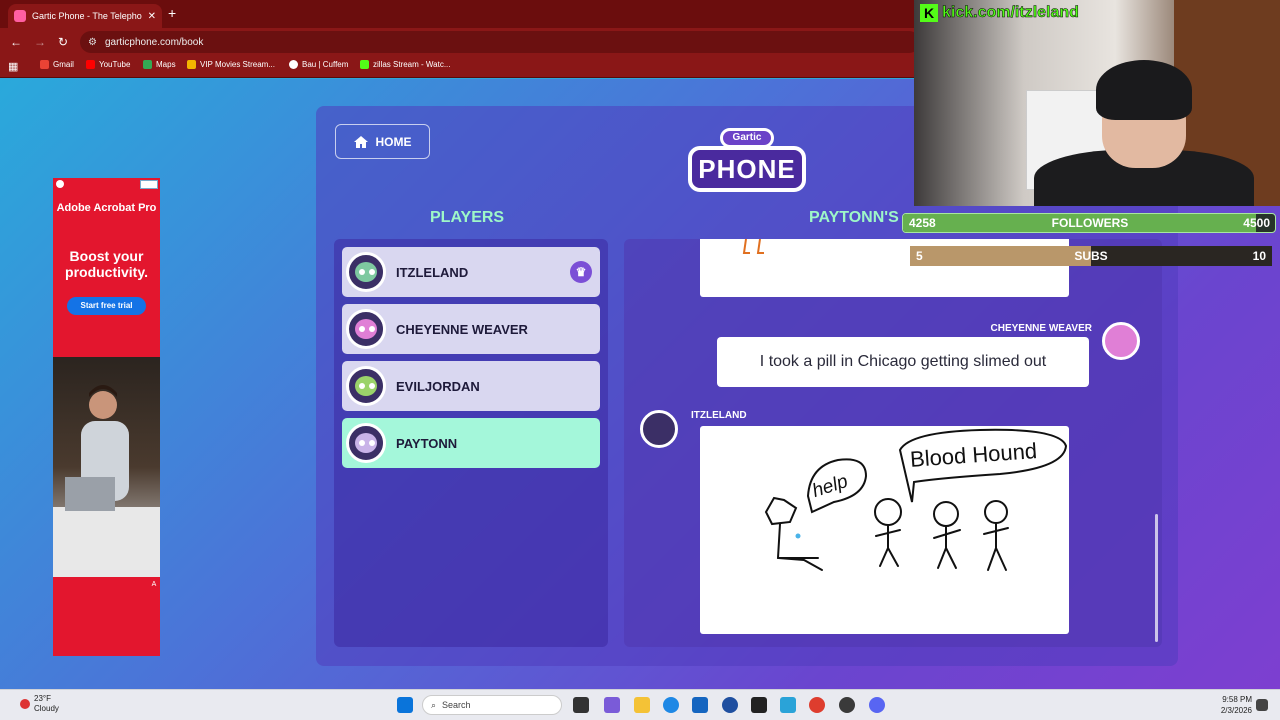 This screenshot has height=720, width=1280. Describe the element at coordinates (432, 272) in the screenshot. I see `player-name: ITZLELAND` at that location.